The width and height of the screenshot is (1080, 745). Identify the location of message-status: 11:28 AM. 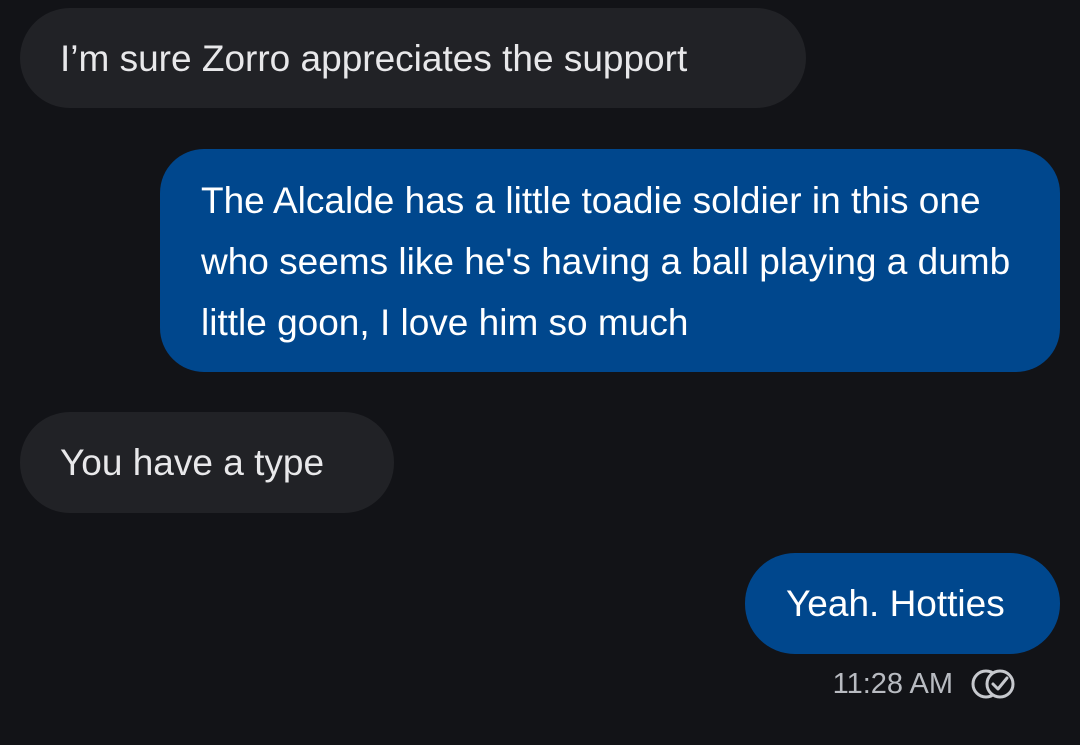
(925, 684).